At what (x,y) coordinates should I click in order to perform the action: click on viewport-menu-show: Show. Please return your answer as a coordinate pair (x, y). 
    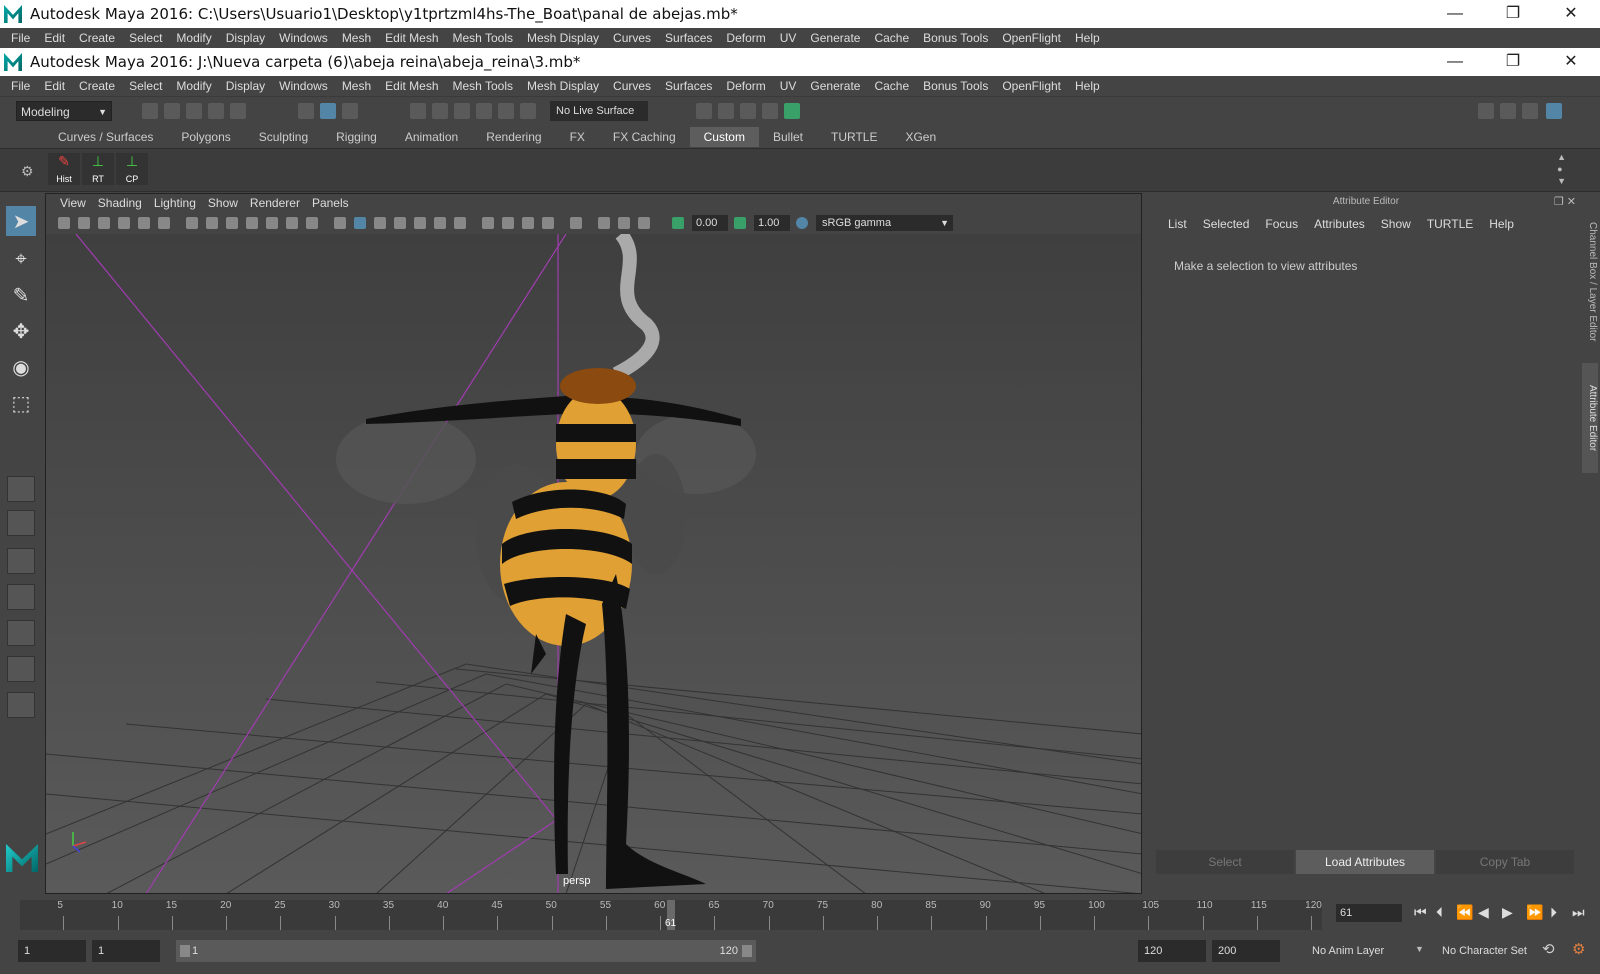
    Looking at the image, I should click on (223, 203).